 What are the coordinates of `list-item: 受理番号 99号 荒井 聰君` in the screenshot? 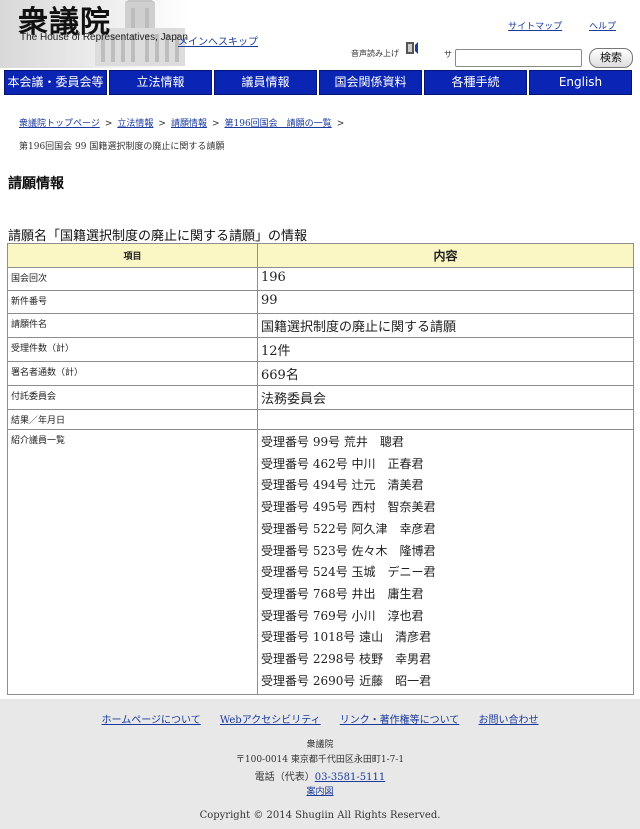 It's located at (332, 442).